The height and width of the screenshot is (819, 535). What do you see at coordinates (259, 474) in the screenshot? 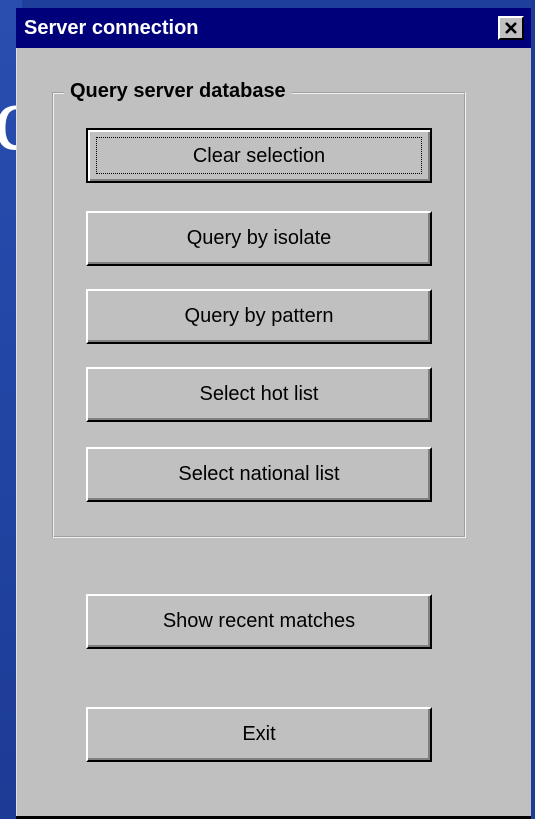
I see `select-national-list-button: Select national list` at bounding box center [259, 474].